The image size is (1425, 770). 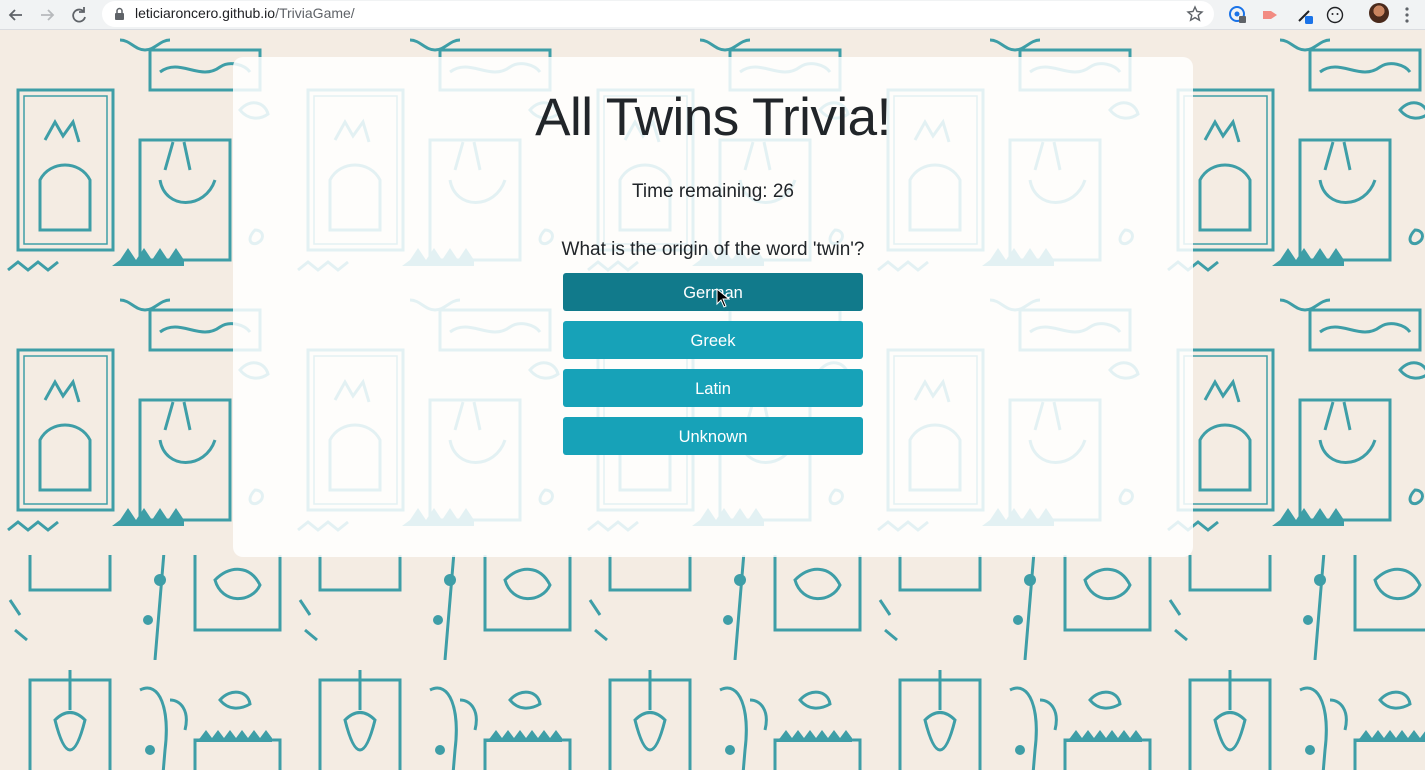 What do you see at coordinates (713, 117) in the screenshot?
I see `page-title: All Twins Trivia!` at bounding box center [713, 117].